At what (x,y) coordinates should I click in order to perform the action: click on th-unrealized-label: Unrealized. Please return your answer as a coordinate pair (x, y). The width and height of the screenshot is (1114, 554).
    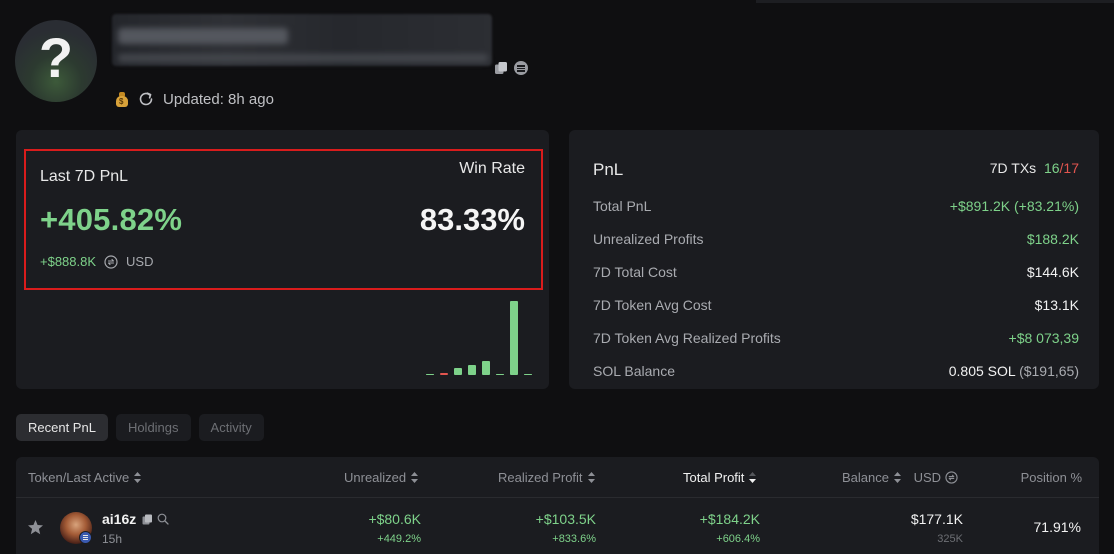
    Looking at the image, I should click on (375, 477).